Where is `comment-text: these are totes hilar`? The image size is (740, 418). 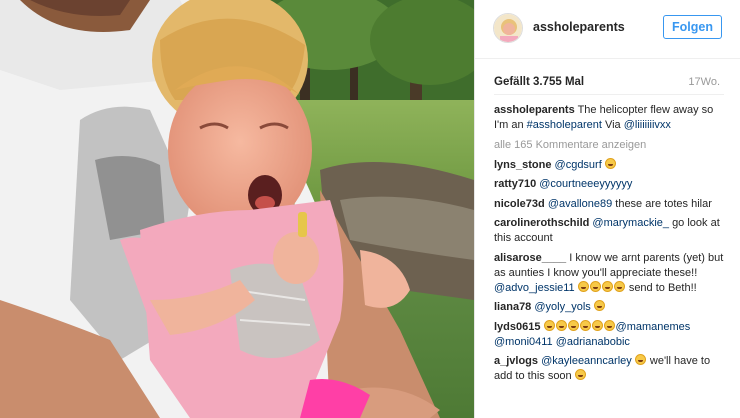
comment-text: these are totes hilar is located at coordinates (663, 203).